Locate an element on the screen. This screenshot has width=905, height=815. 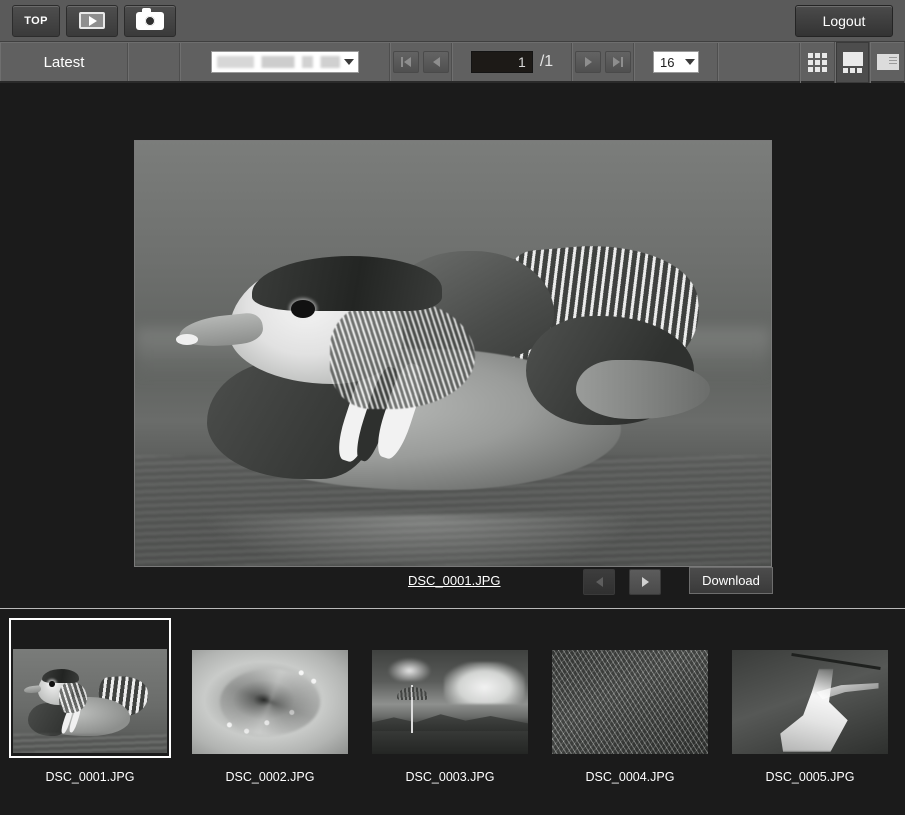
last-page-icon is located at coordinates (618, 62).